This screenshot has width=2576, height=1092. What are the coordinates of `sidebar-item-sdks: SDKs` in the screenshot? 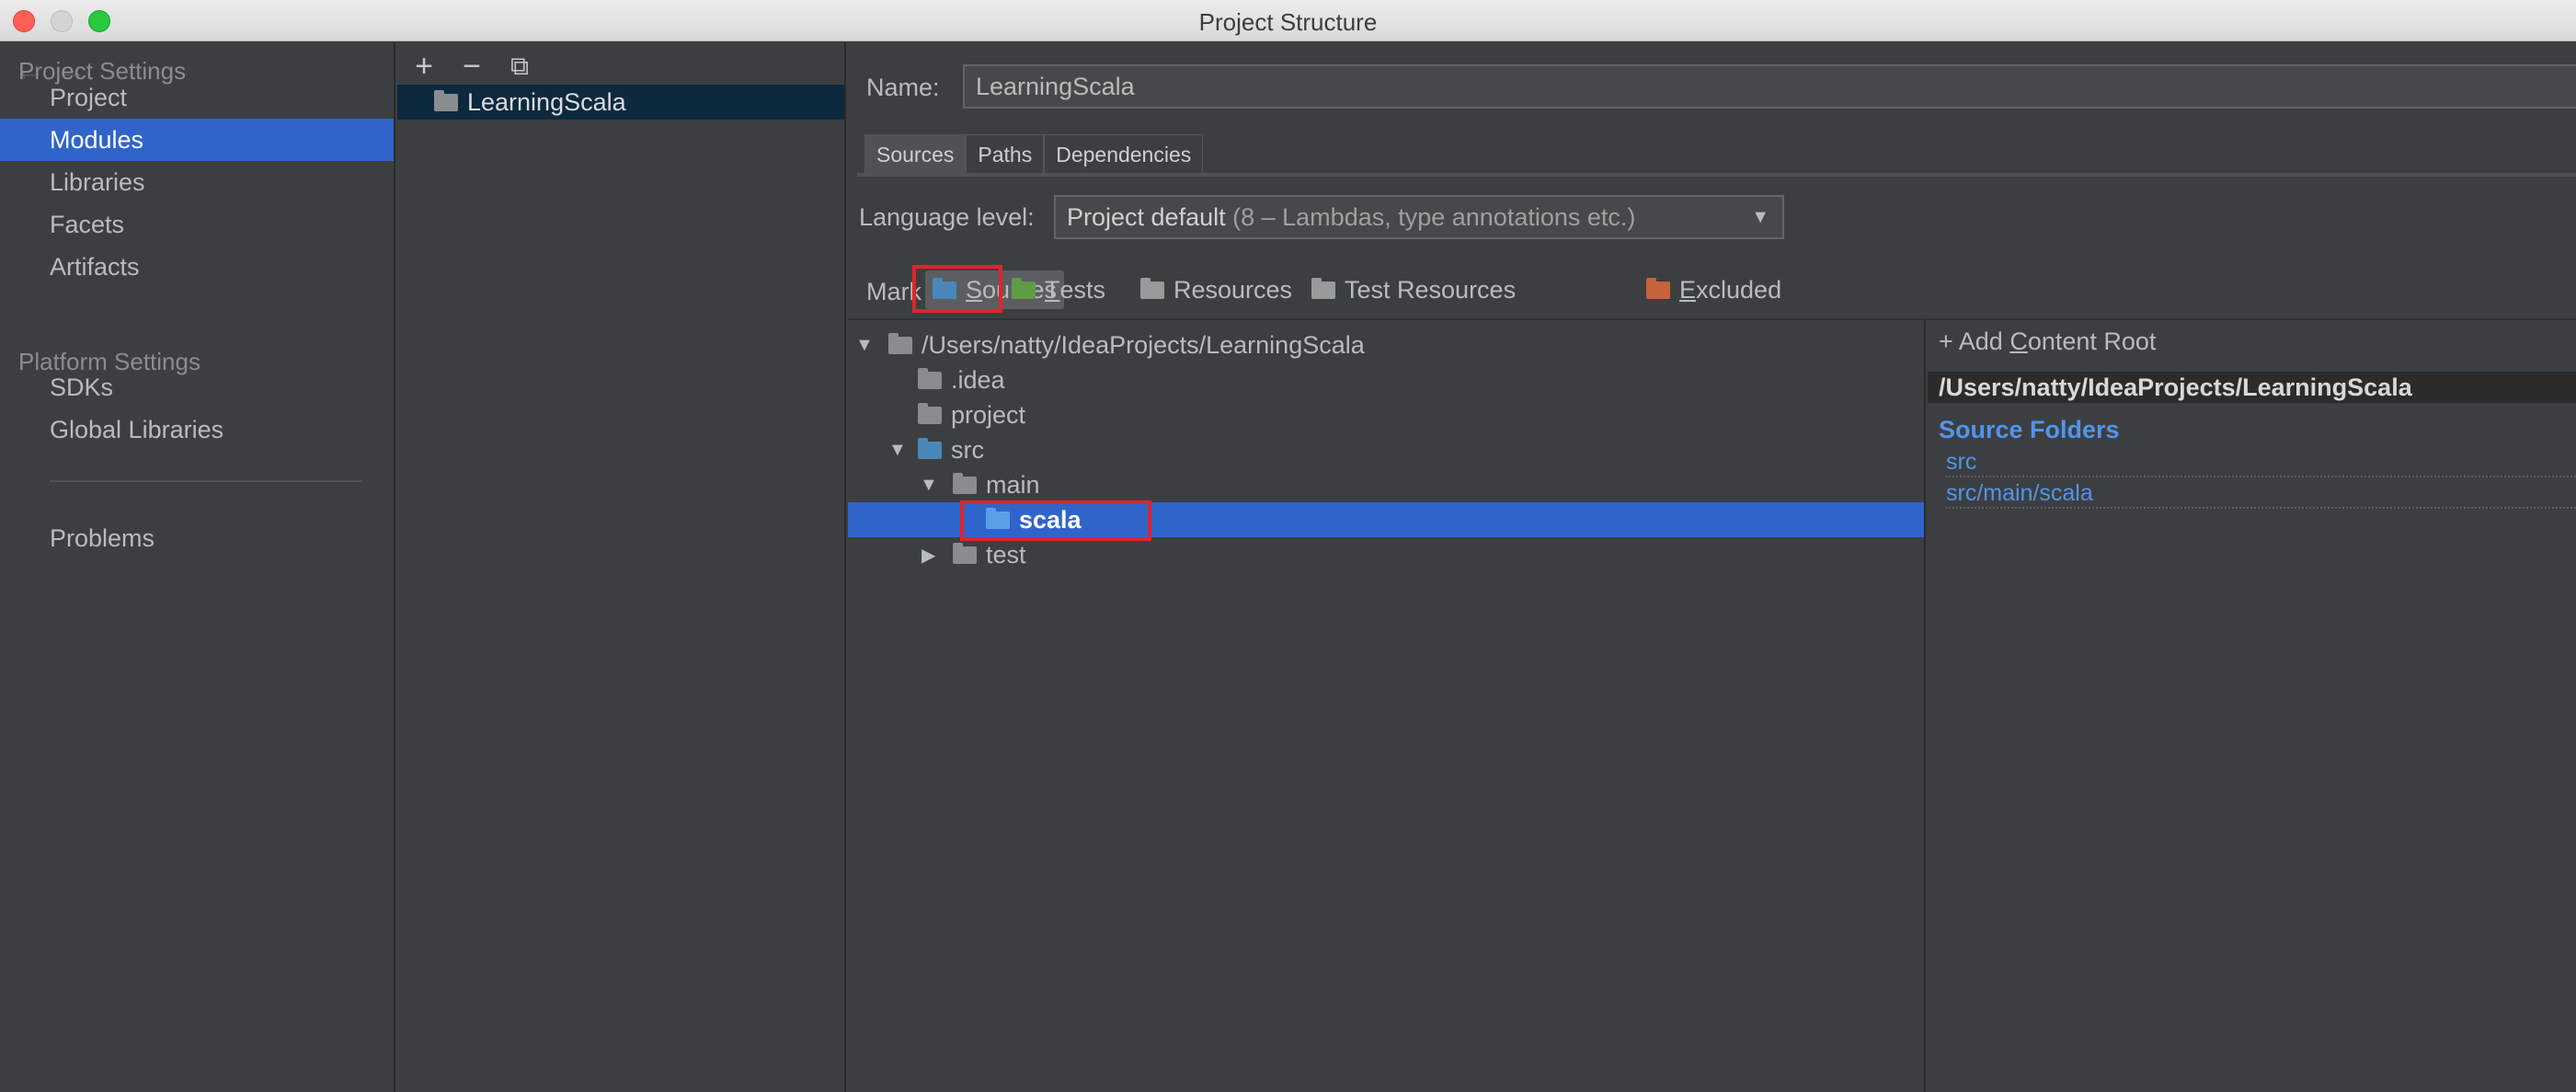 It's located at (197, 387).